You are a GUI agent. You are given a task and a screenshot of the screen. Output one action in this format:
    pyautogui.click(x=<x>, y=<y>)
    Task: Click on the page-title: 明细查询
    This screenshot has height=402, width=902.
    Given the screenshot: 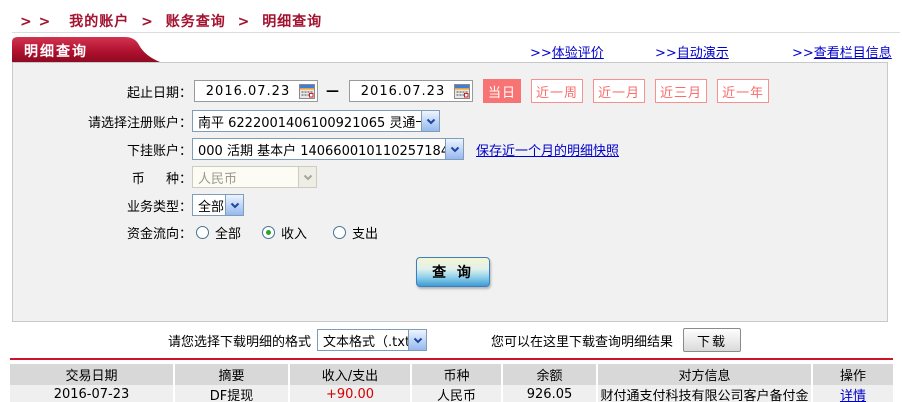 What is the action you would take?
    pyautogui.click(x=56, y=52)
    